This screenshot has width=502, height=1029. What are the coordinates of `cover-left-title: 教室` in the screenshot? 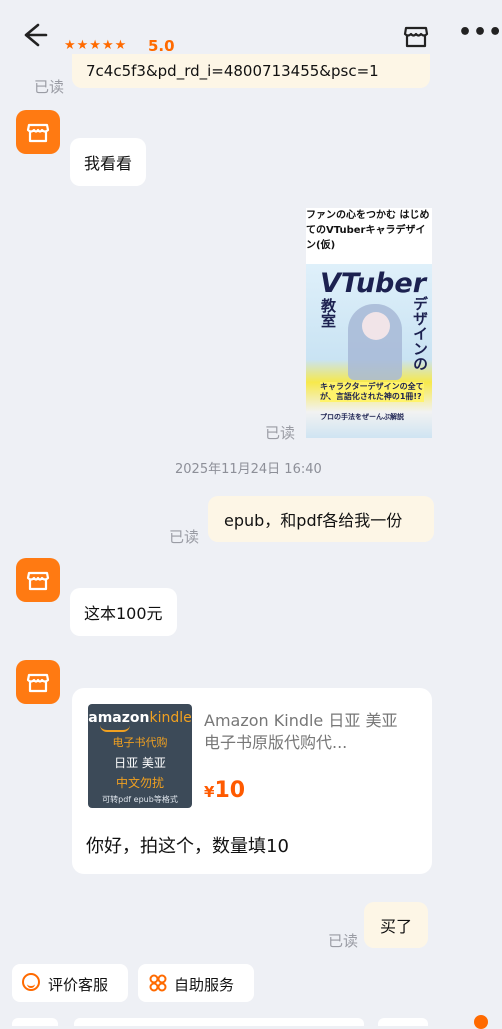 It's located at (328, 313).